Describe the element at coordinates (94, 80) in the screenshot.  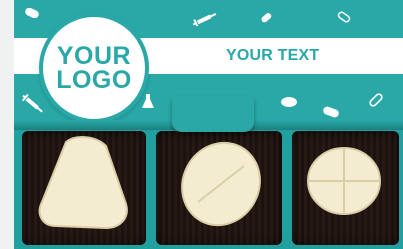
I see `logo-text-line2: LOGO` at that location.